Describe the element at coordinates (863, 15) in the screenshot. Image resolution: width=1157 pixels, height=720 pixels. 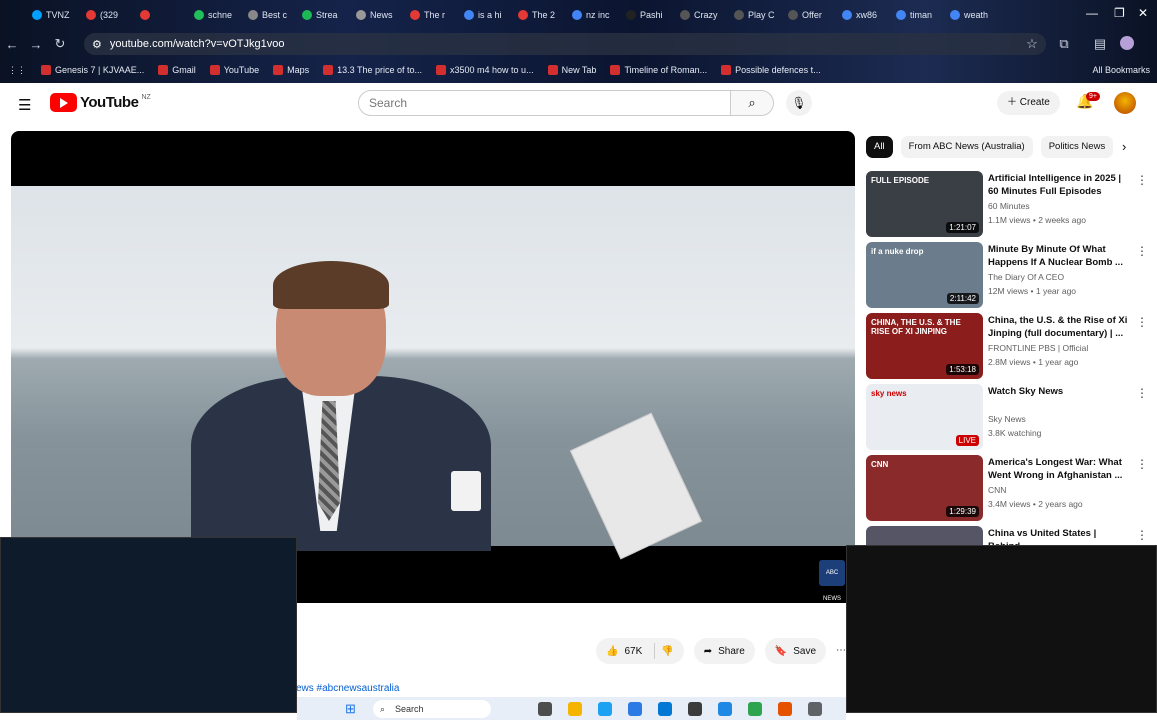
I see `browser-tab: xw86` at that location.